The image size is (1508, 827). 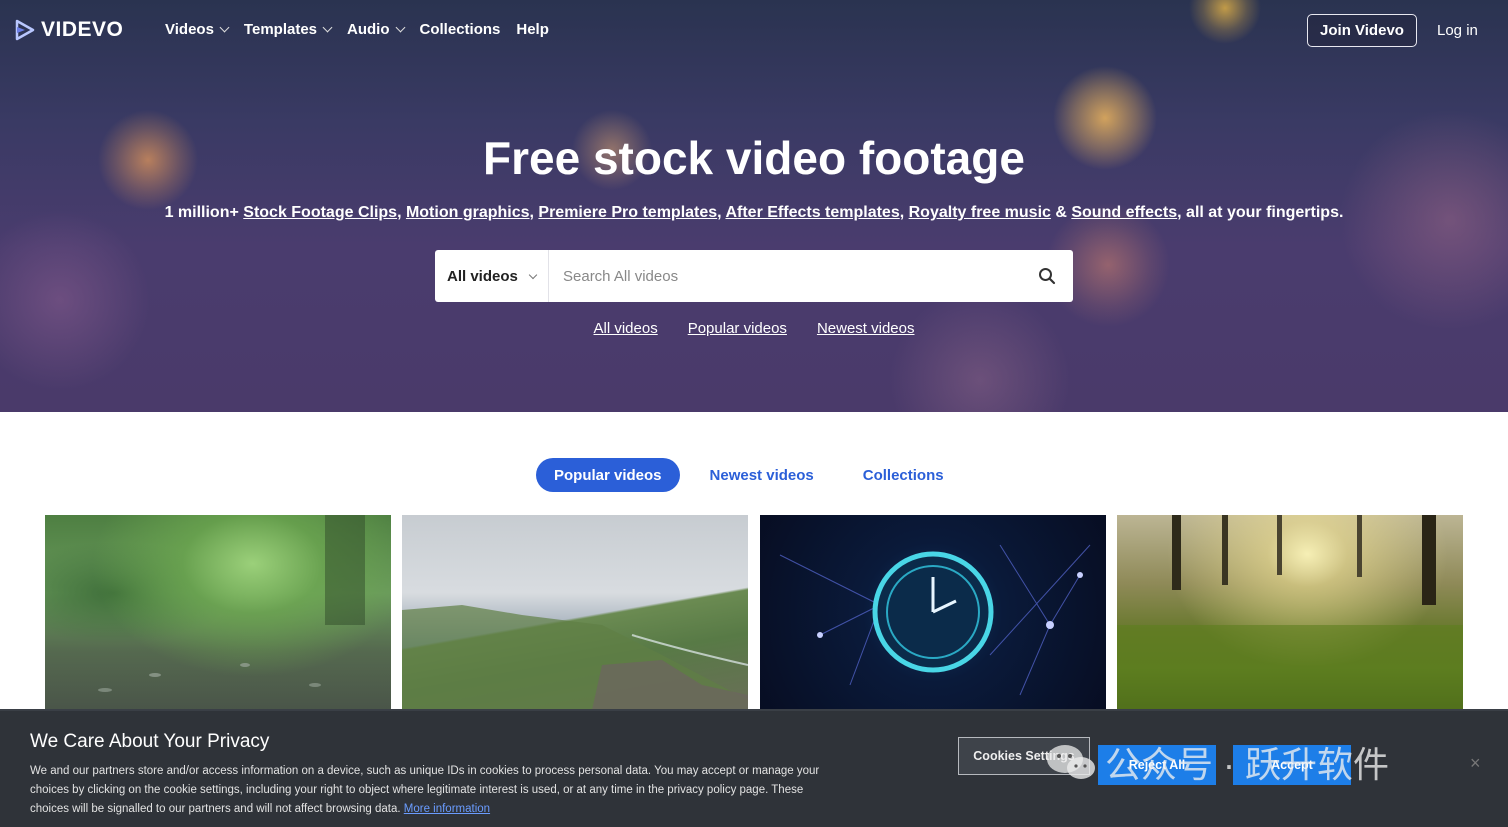 What do you see at coordinates (626, 328) in the screenshot?
I see `quick-link-all-videos: All videos` at bounding box center [626, 328].